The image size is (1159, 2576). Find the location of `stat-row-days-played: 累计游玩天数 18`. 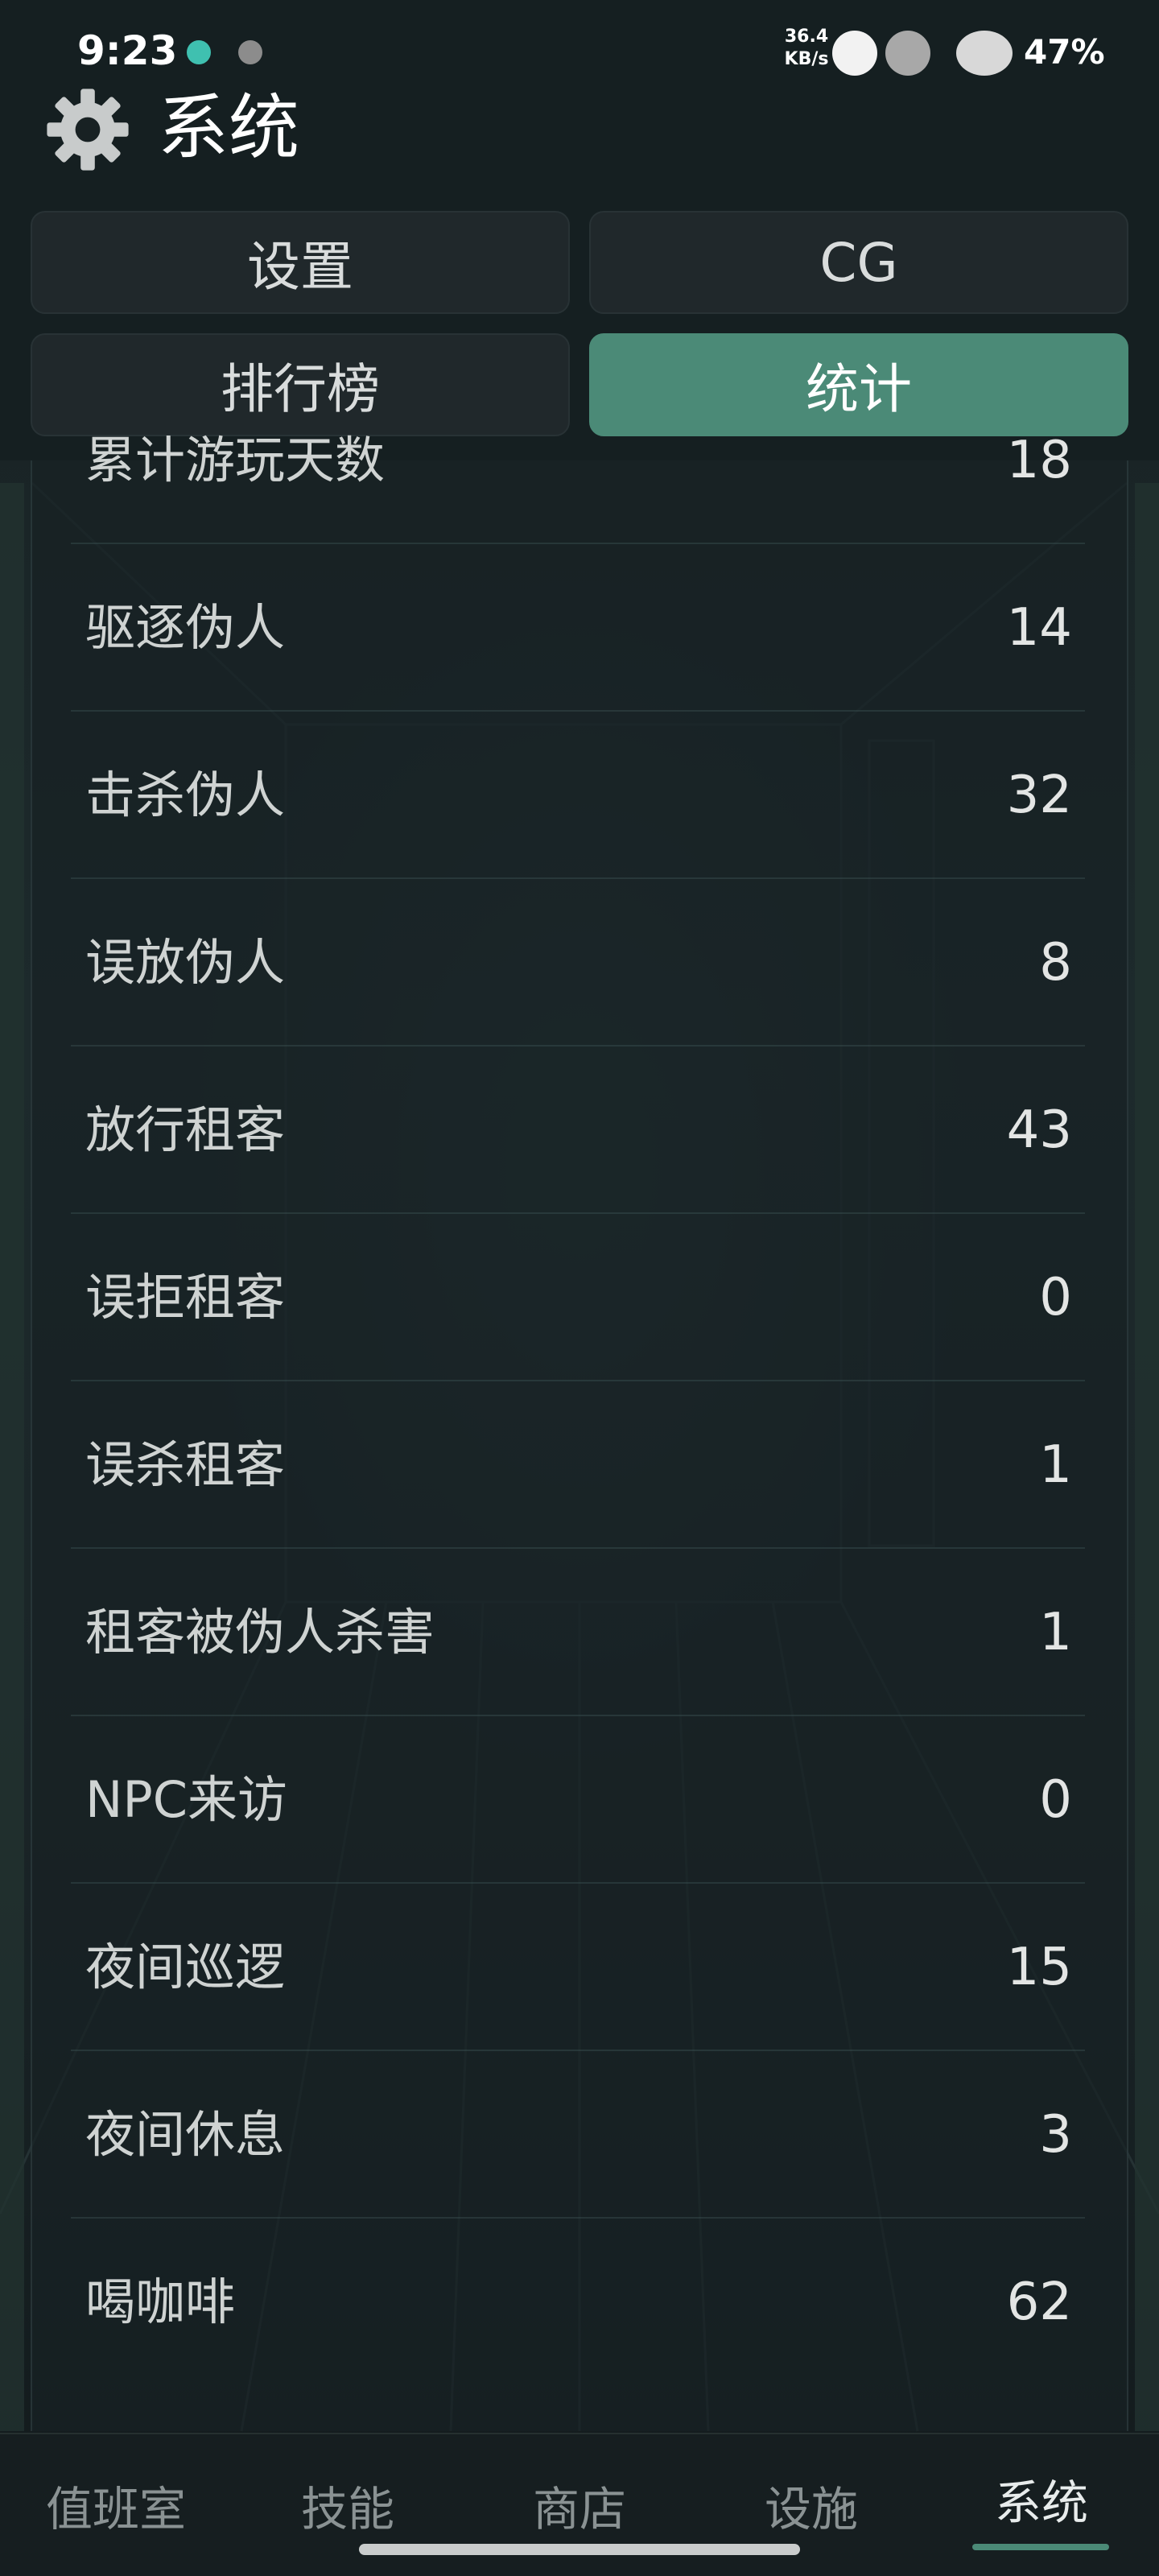

stat-row-days-played: 累计游玩天数 18 is located at coordinates (578, 460).